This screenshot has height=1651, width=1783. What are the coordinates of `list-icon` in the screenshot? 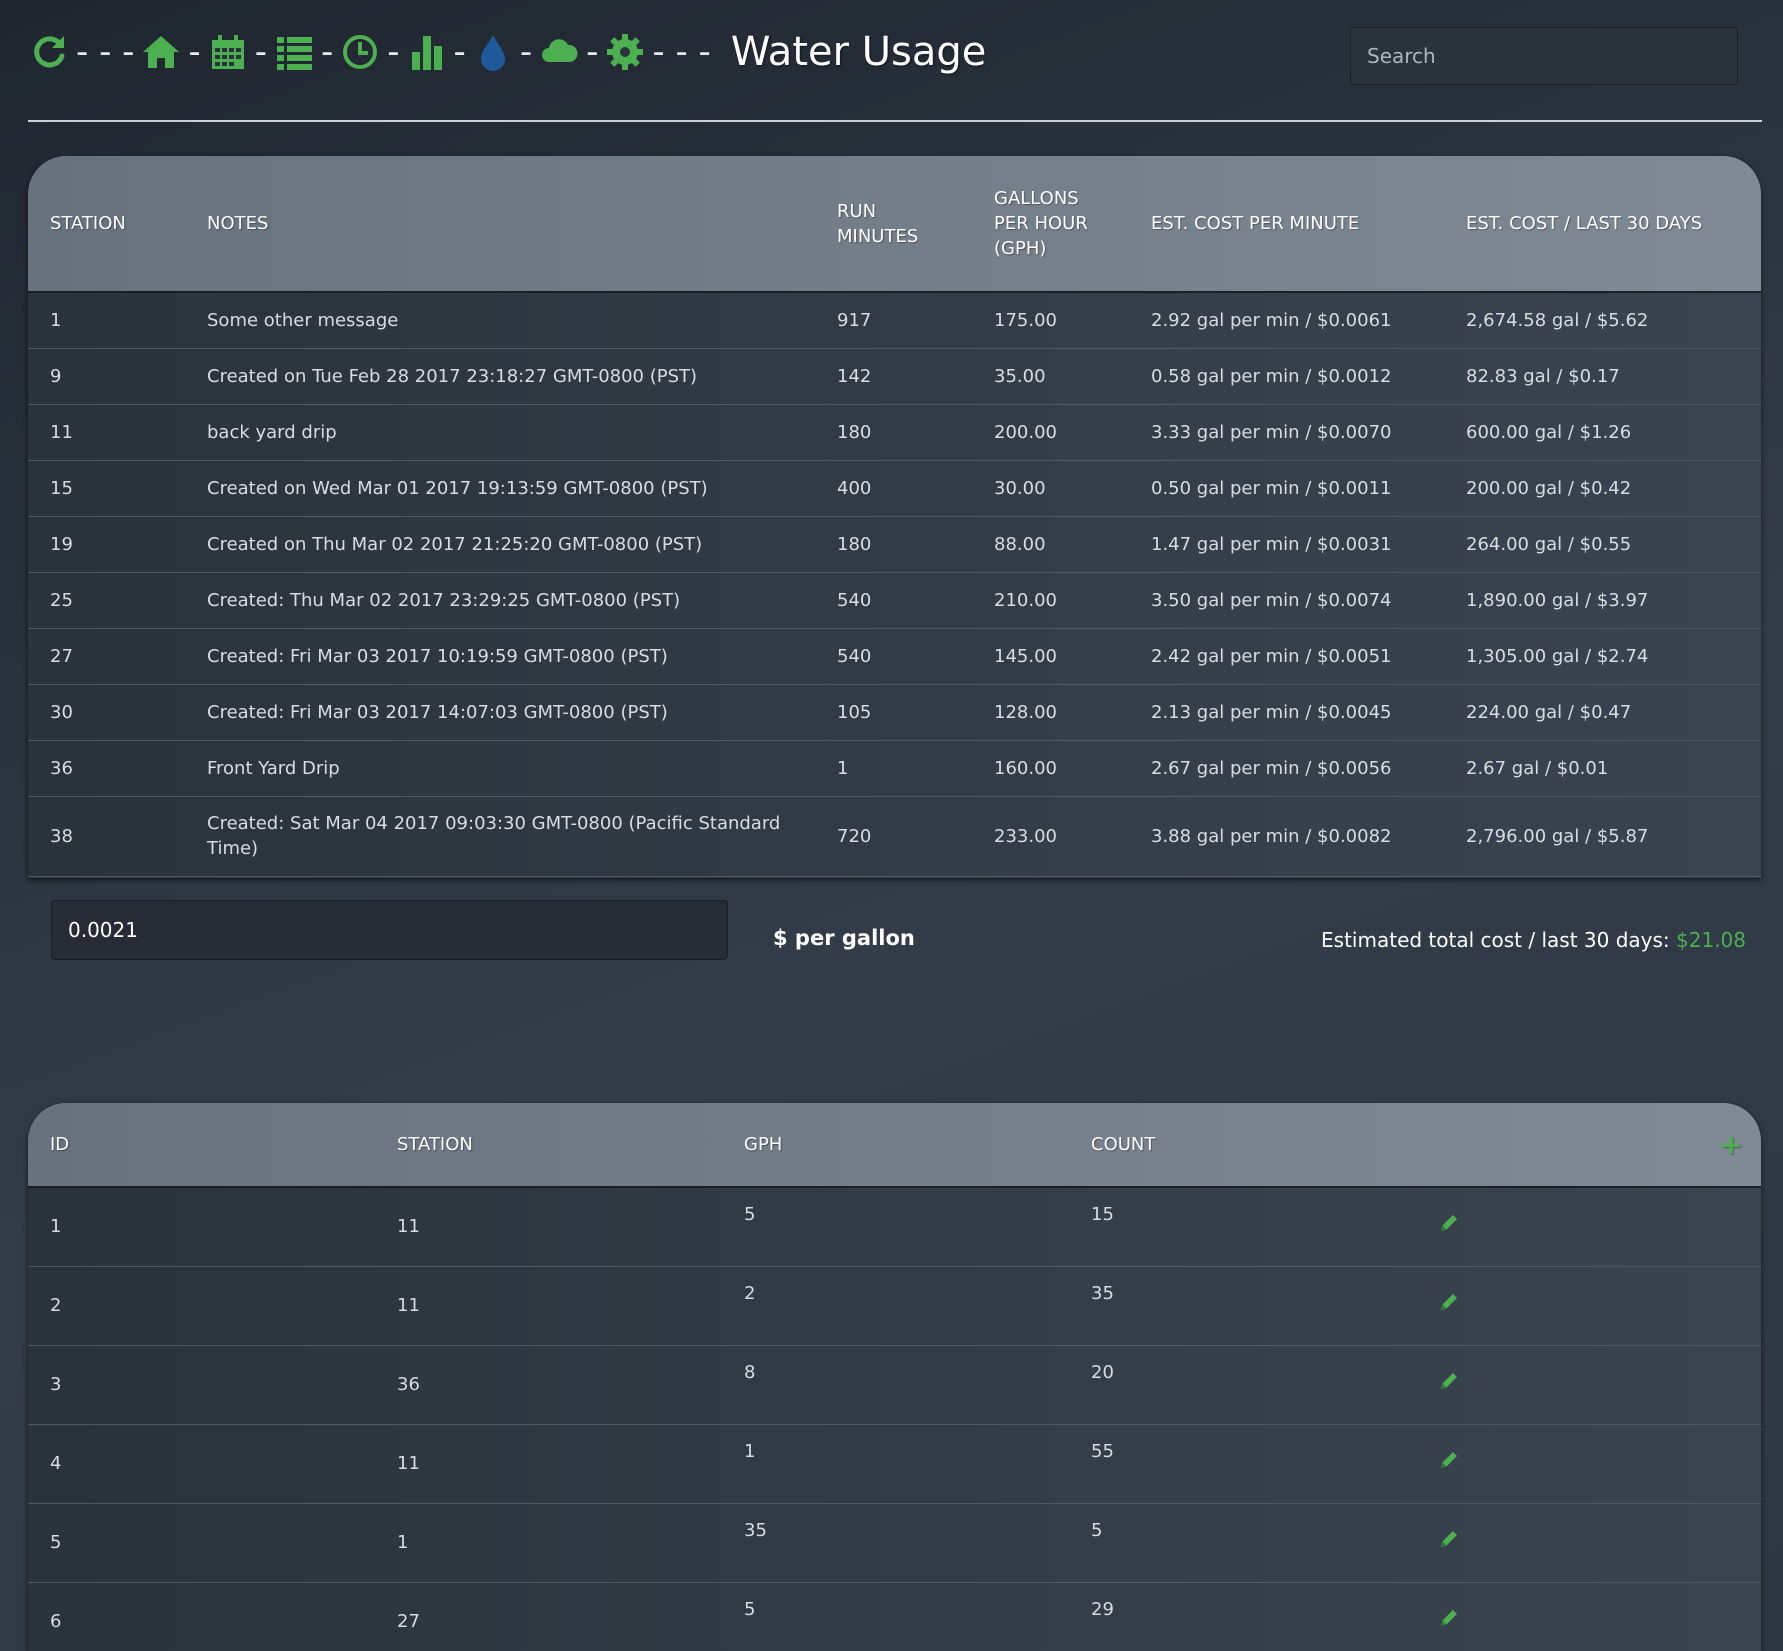 It's located at (294, 52).